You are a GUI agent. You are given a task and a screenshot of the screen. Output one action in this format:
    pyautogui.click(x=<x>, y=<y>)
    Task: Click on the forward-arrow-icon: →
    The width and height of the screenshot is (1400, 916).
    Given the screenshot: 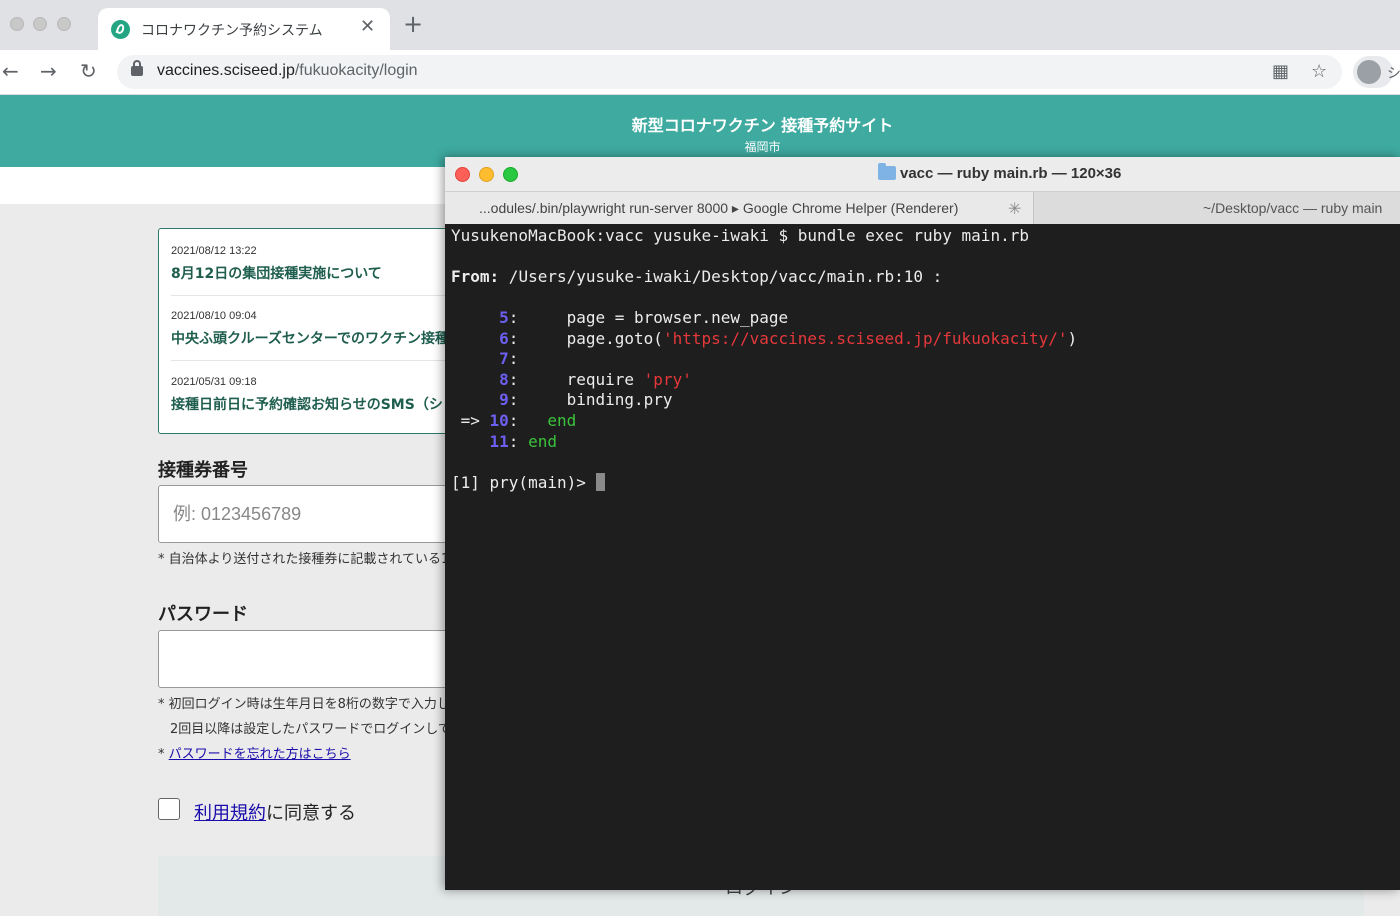 What is the action you would take?
    pyautogui.click(x=48, y=71)
    